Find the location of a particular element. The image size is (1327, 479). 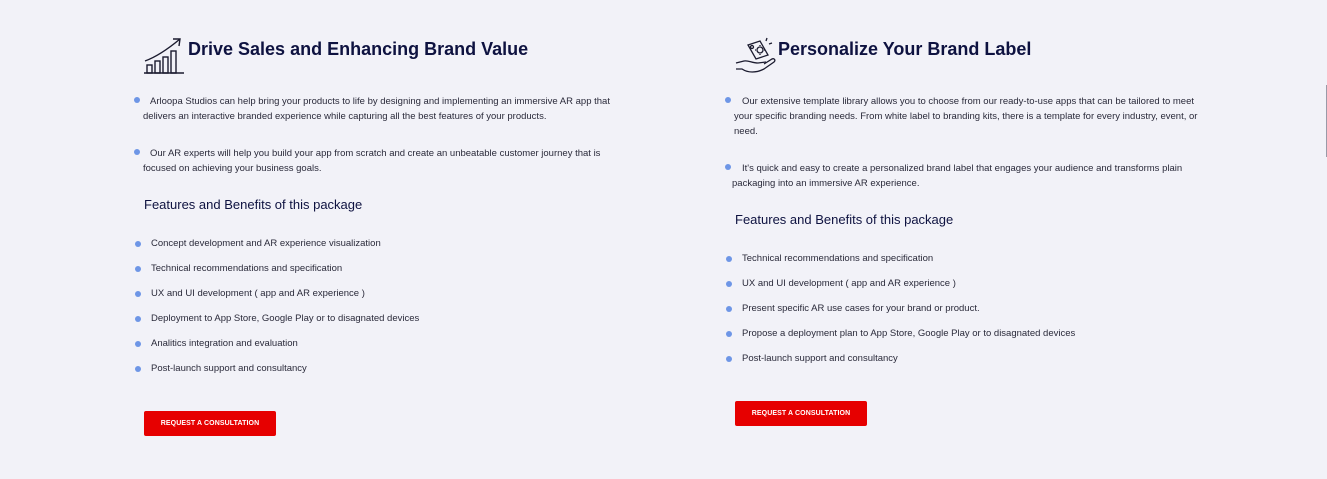

package-header: Drive Sales and Enhancing Brand Value is located at coordinates (335, 58).